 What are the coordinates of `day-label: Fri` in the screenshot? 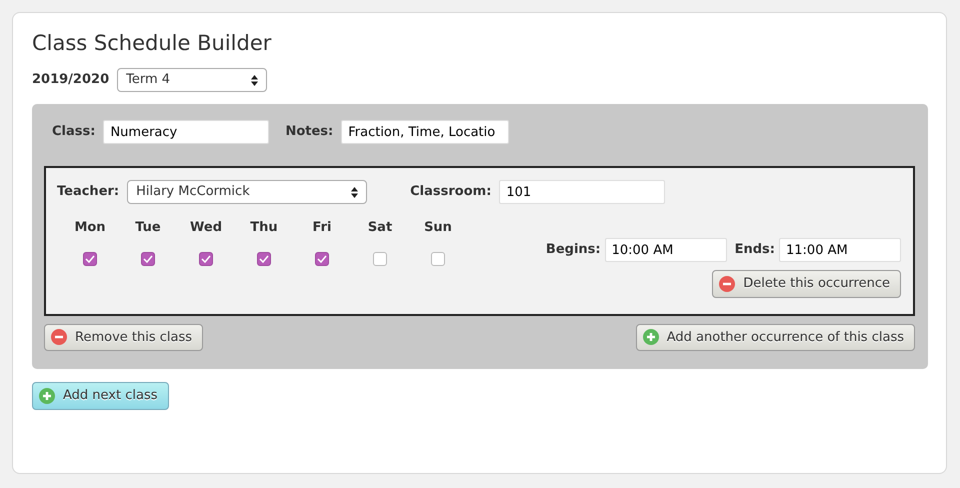 It's located at (322, 228).